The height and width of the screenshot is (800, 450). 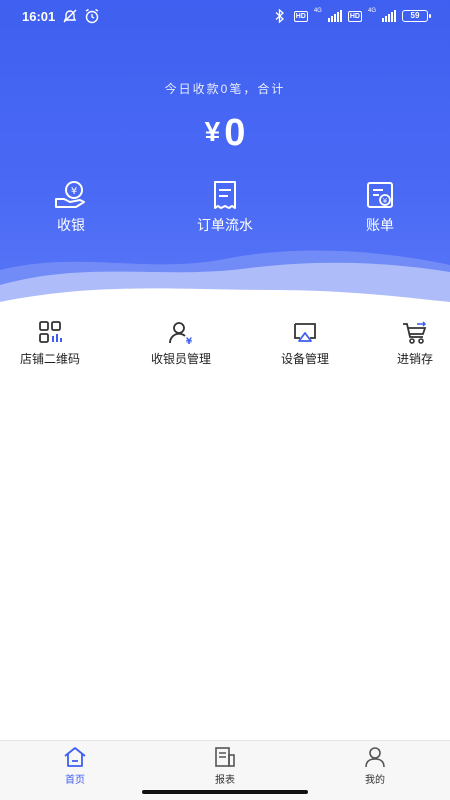 What do you see at coordinates (225, 757) in the screenshot?
I see `report-icon` at bounding box center [225, 757].